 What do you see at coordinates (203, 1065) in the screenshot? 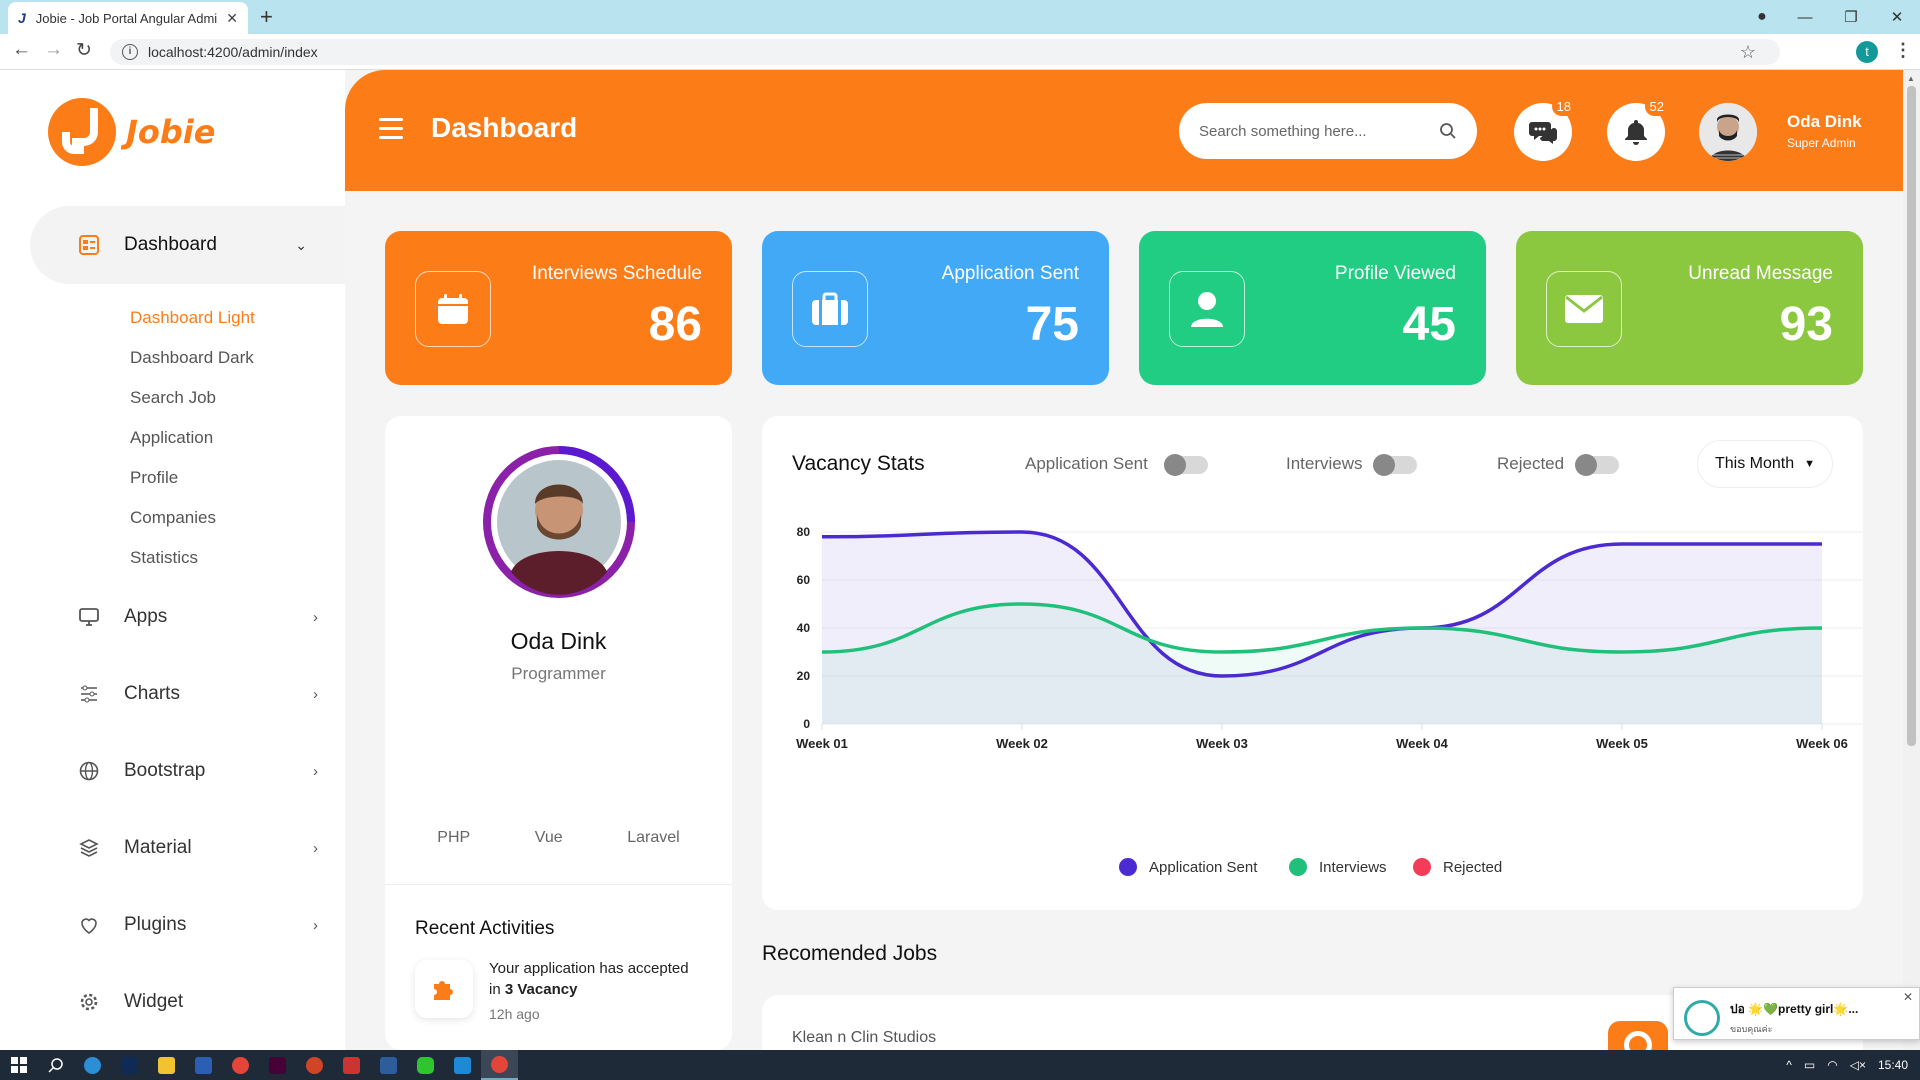
I see `word-icon` at bounding box center [203, 1065].